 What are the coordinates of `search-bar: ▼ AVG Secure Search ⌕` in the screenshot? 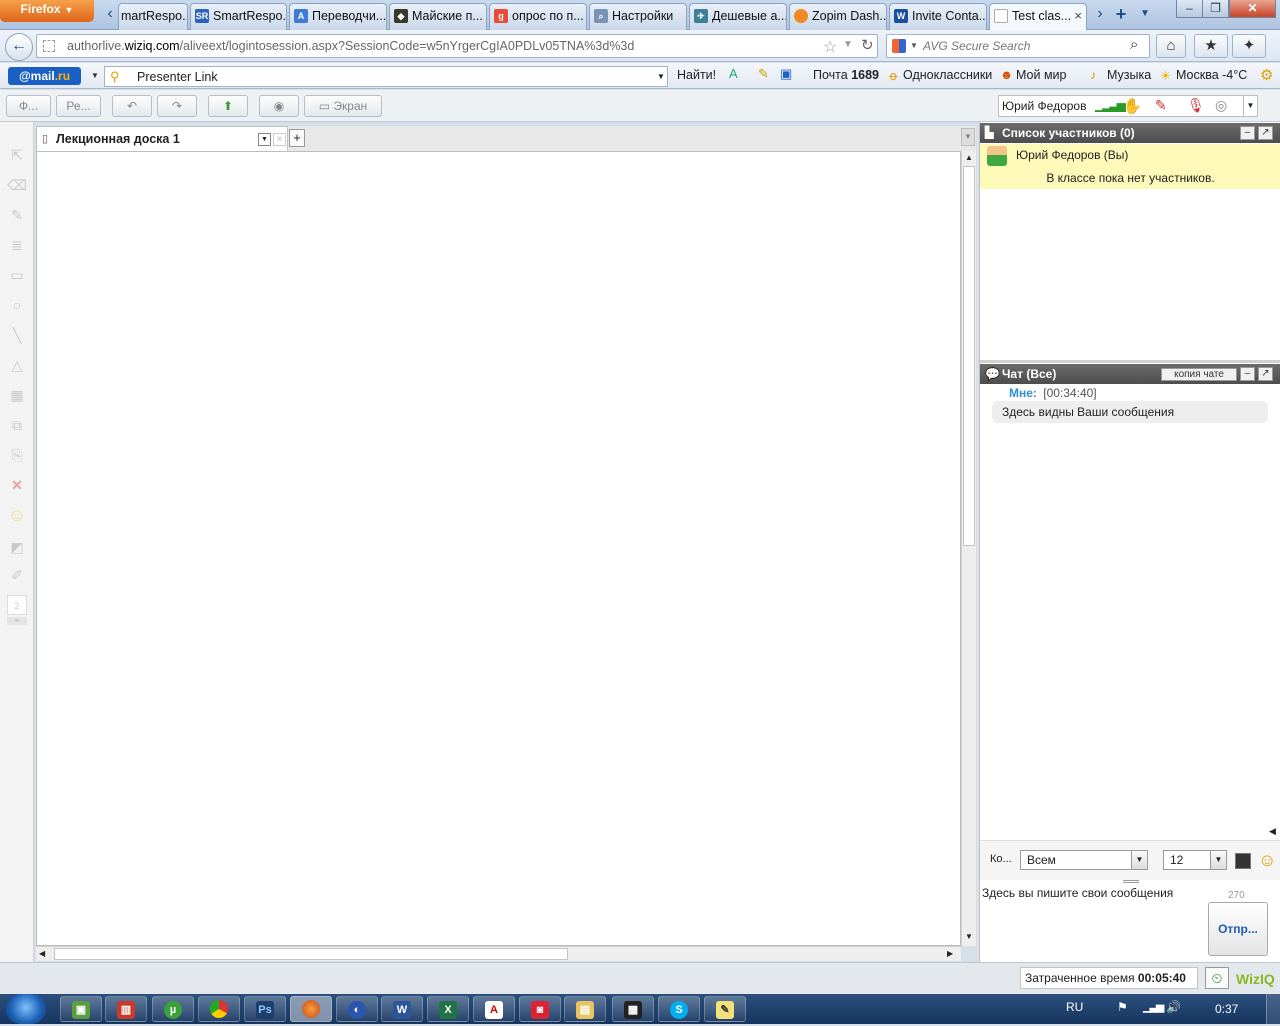 It's located at (1018, 46).